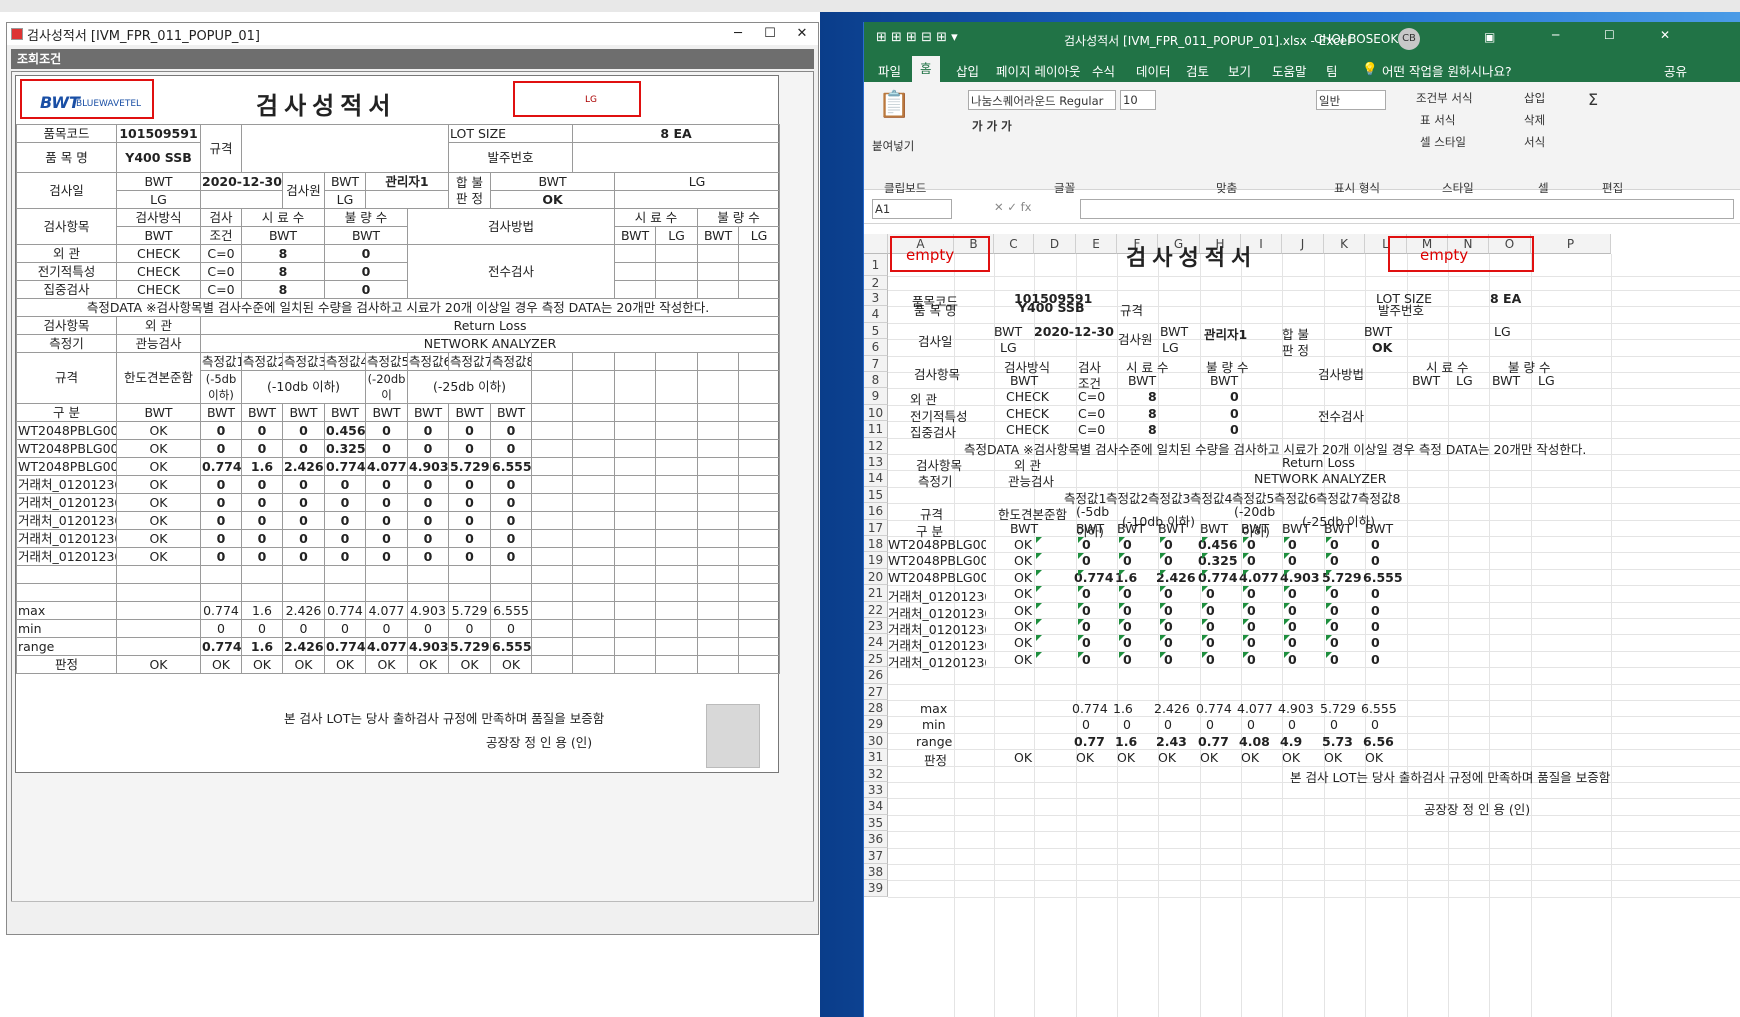 This screenshot has height=1017, width=1740. Describe the element at coordinates (876, 495) in the screenshot. I see `row-header: 15` at that location.